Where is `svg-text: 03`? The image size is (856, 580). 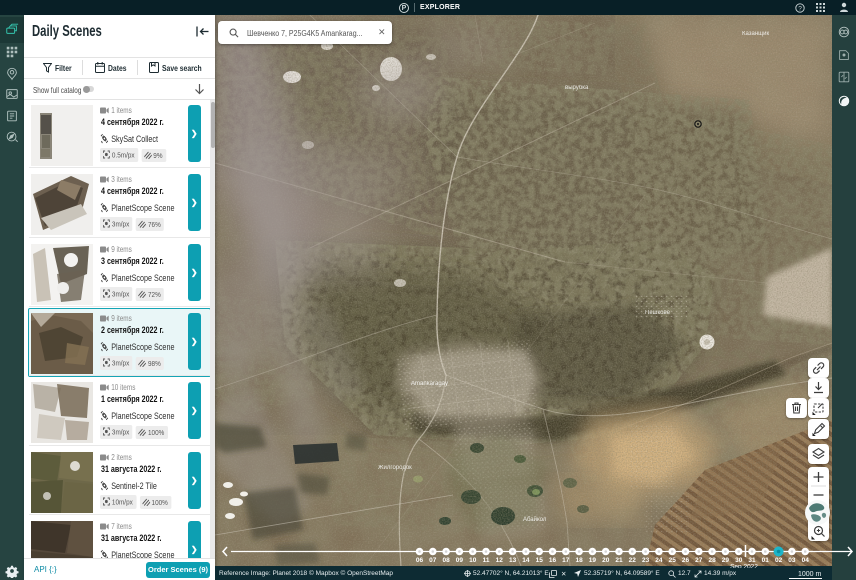 svg-text: 03 is located at coordinates (792, 560).